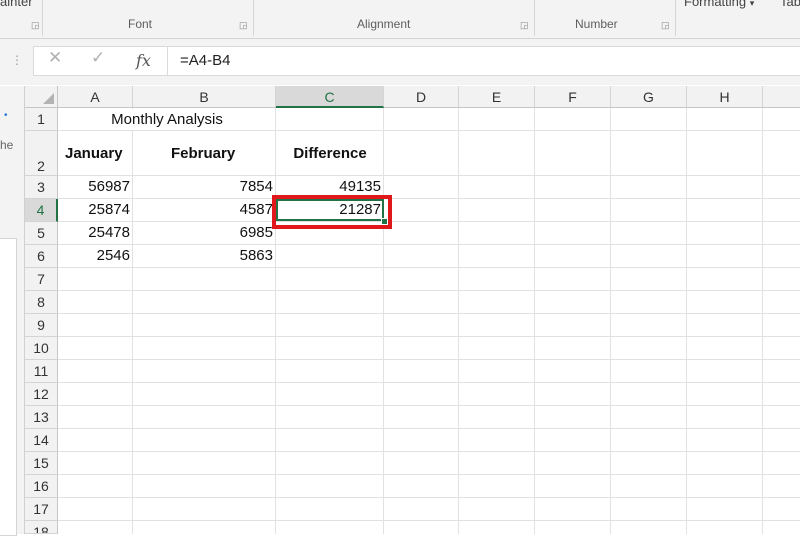  I want to click on cell-c3: 49135, so click(328, 186).